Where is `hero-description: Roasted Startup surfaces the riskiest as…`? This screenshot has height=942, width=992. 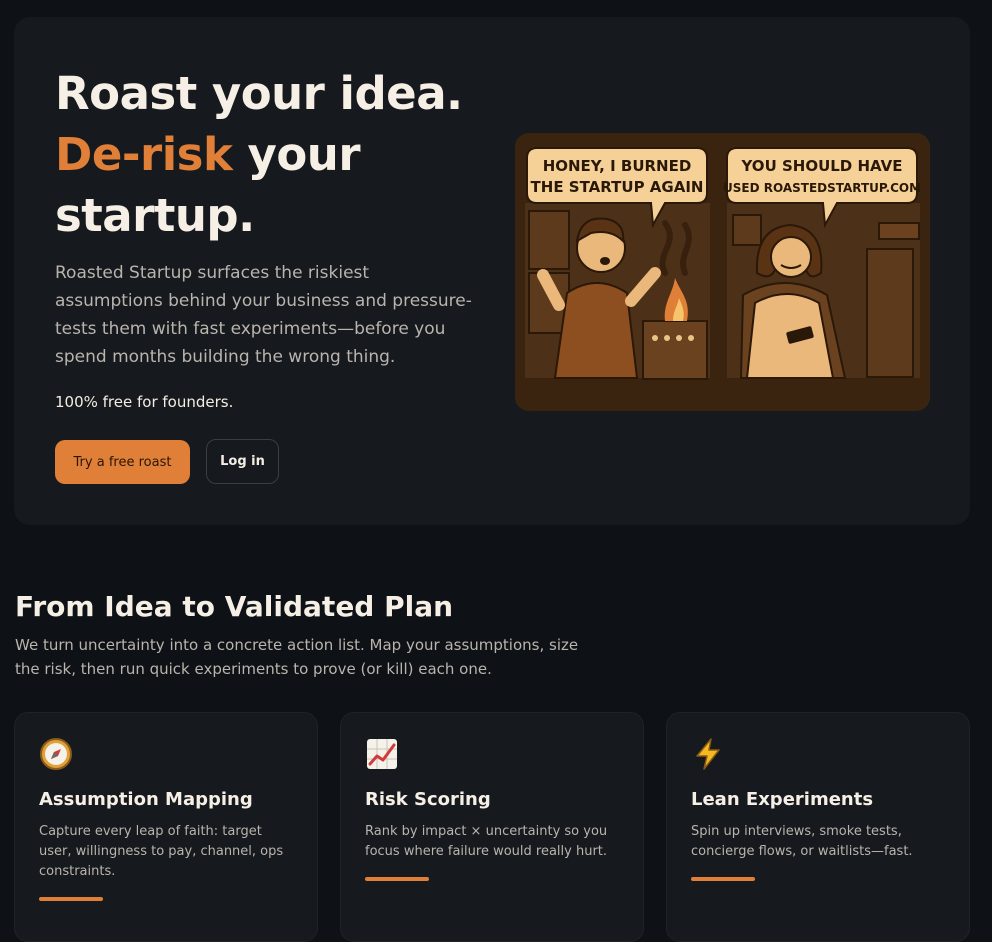 hero-description: Roasted Startup surfaces the riskiest as… is located at coordinates (263, 315).